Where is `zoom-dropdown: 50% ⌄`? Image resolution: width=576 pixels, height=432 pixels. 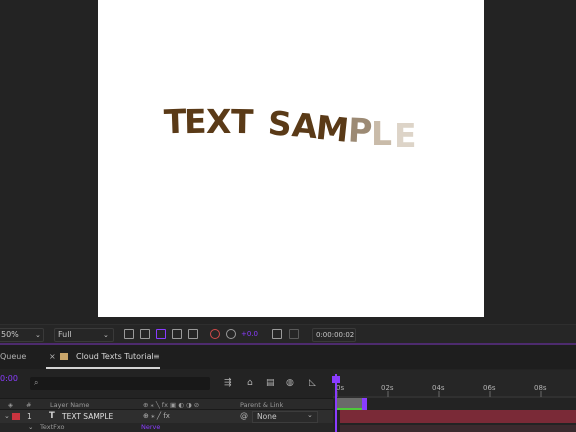 zoom-dropdown: 50% ⌄ is located at coordinates (22, 335).